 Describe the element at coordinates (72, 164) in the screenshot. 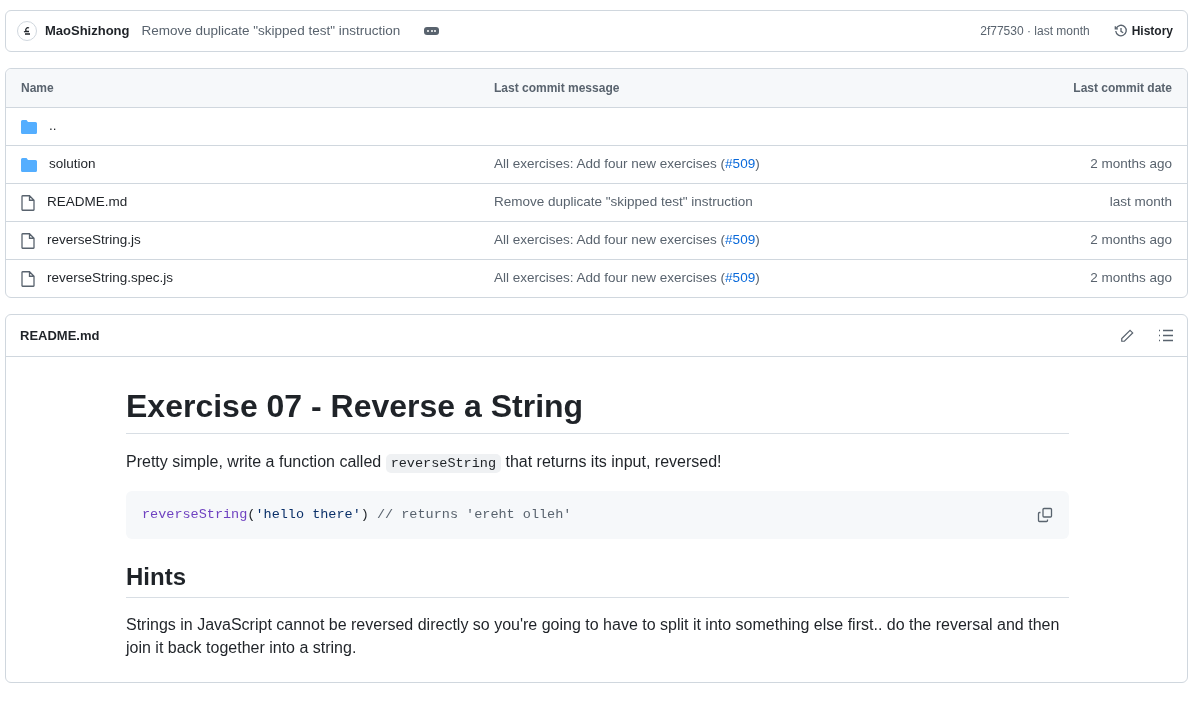

I see `folder-link: solution` at that location.